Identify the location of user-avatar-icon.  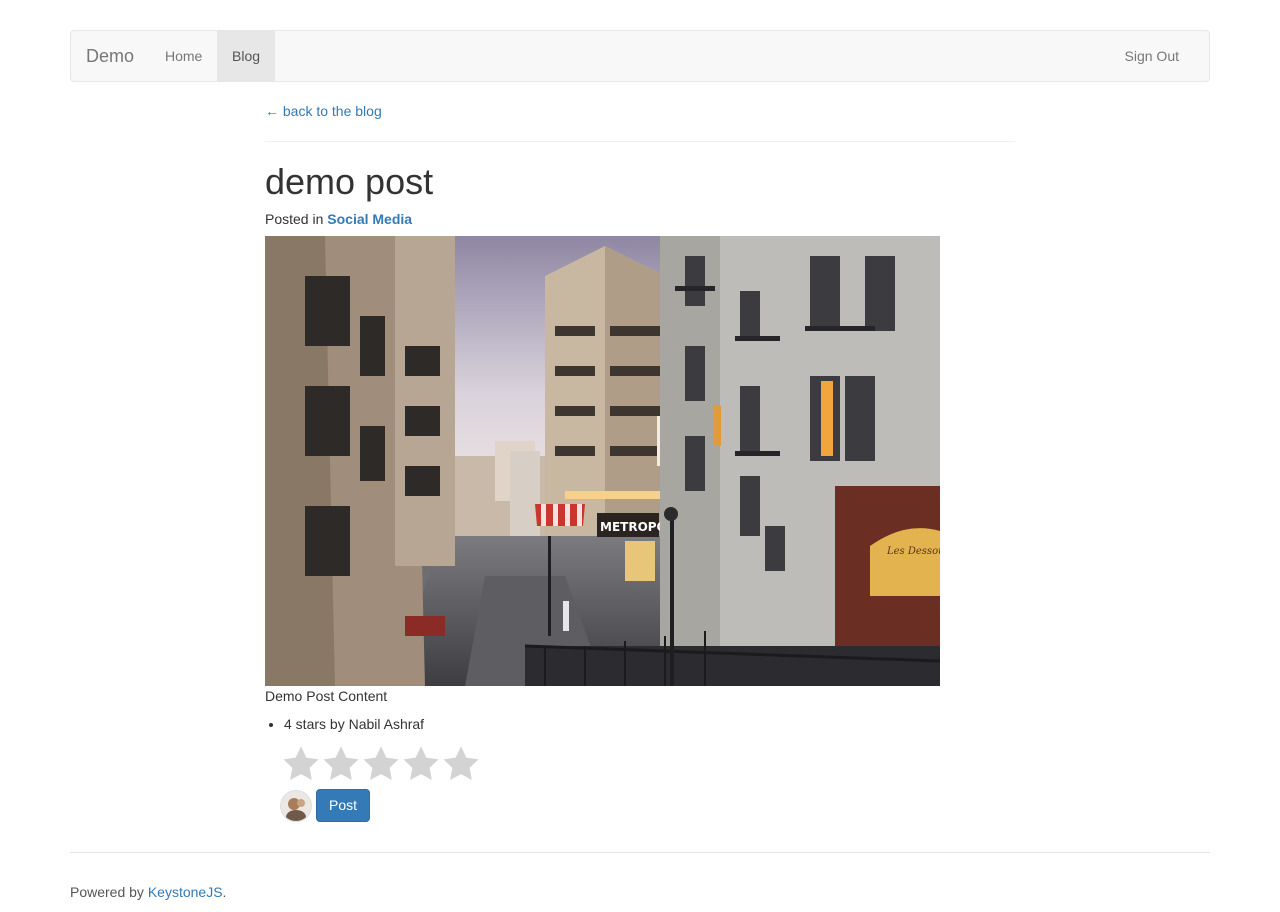
(296, 806).